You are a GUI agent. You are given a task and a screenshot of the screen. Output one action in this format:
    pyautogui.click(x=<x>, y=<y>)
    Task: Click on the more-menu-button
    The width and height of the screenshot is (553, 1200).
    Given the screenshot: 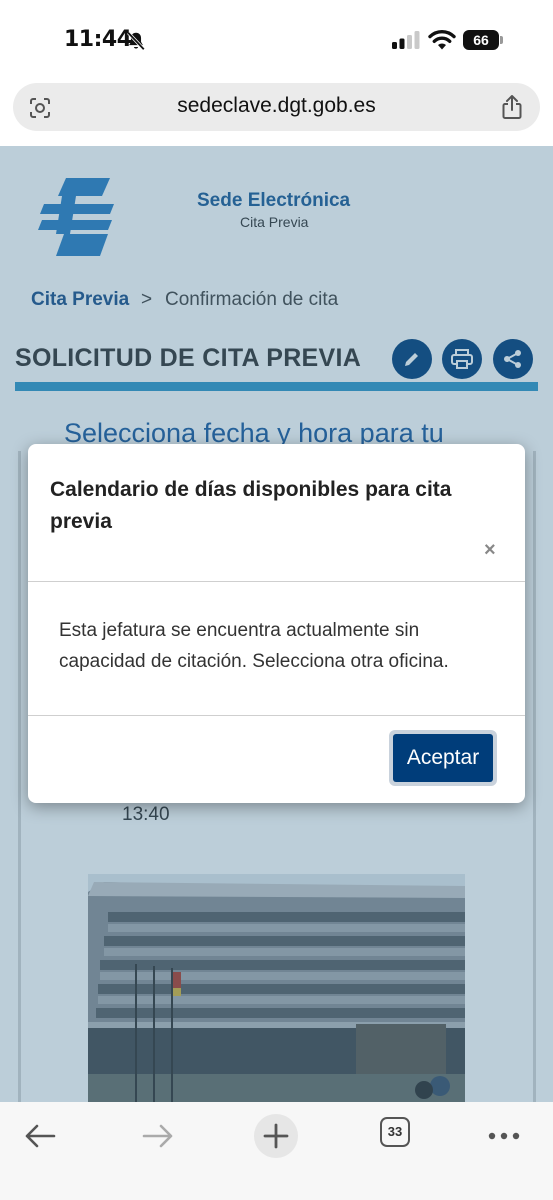 What is the action you would take?
    pyautogui.click(x=504, y=1136)
    